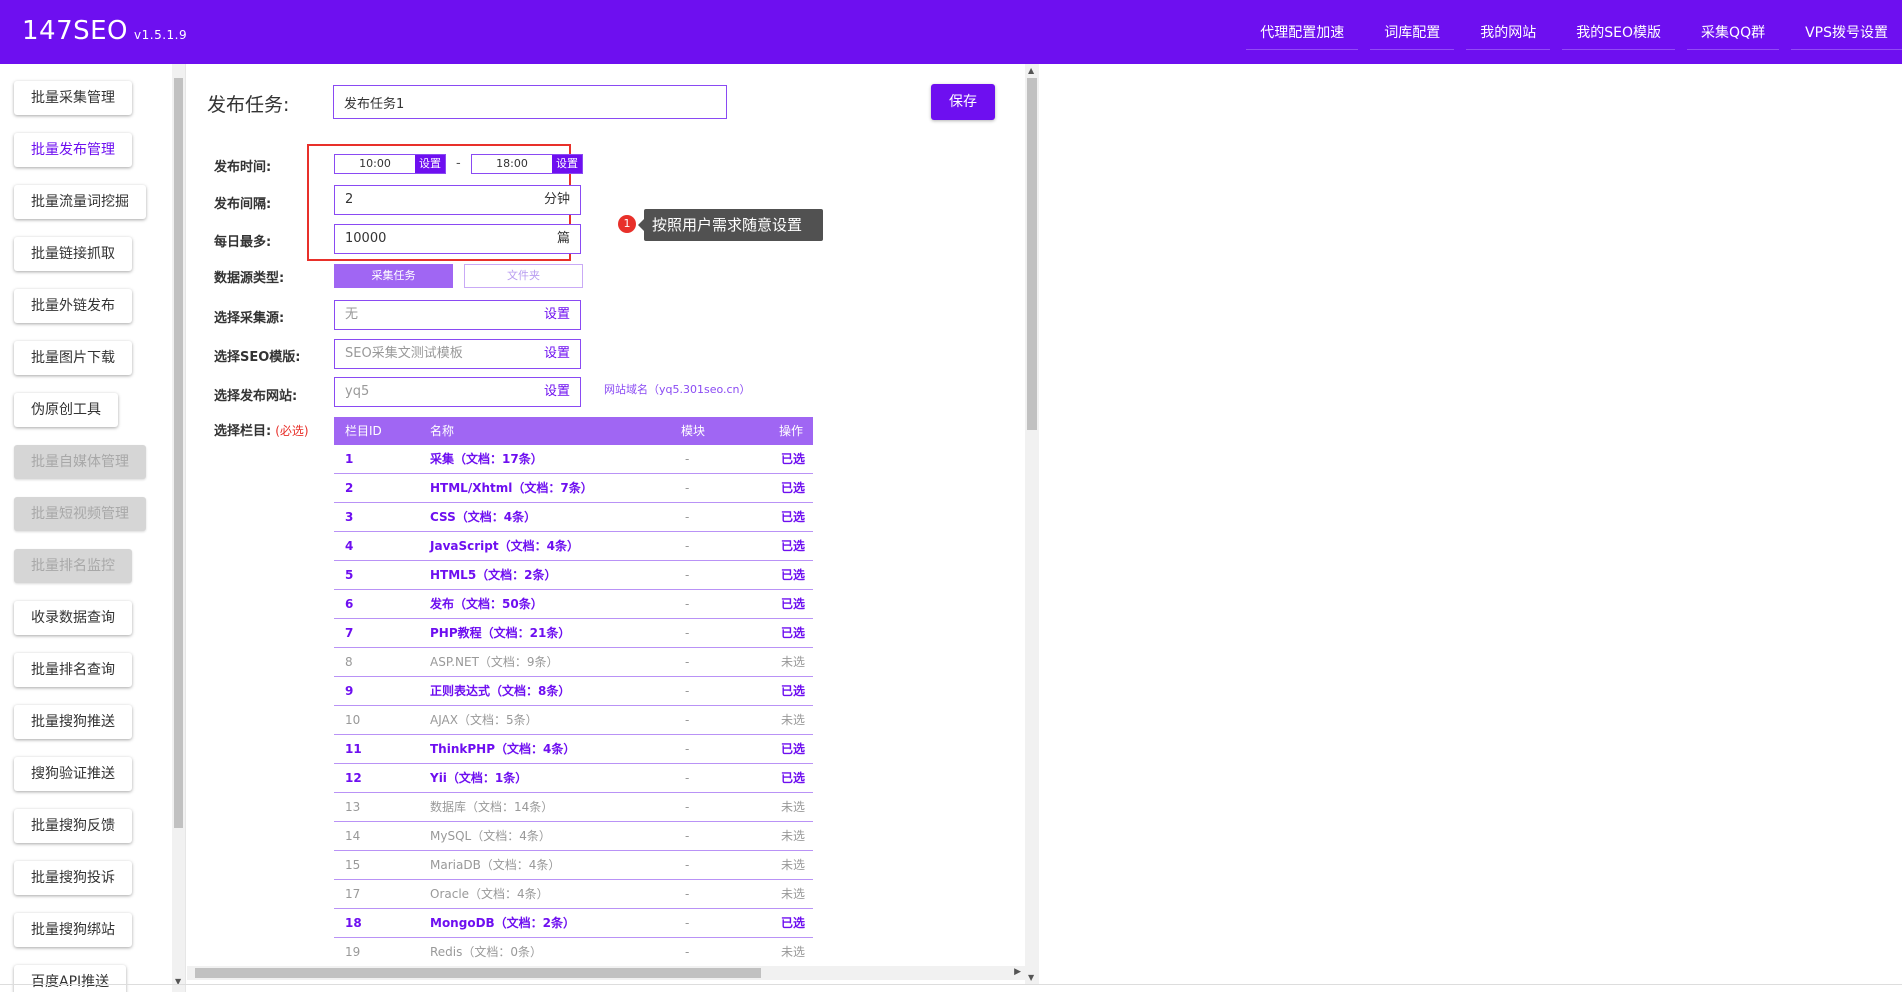 This screenshot has width=1902, height=992. I want to click on main-vertical-scrollbar: ▲ ▼, so click(1032, 524).